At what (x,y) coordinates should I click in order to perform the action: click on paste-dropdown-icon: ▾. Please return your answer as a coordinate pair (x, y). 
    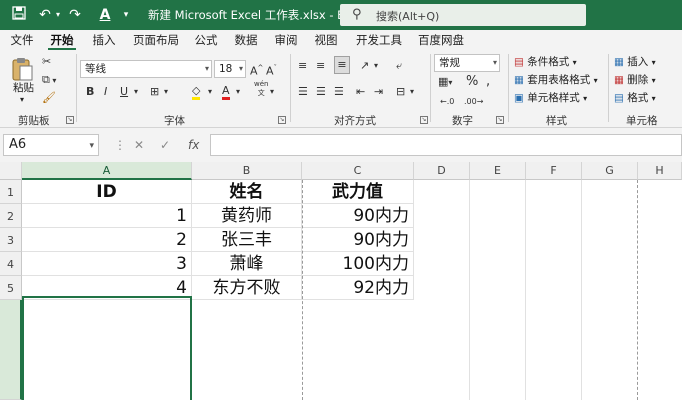
    Looking at the image, I should click on (22, 100).